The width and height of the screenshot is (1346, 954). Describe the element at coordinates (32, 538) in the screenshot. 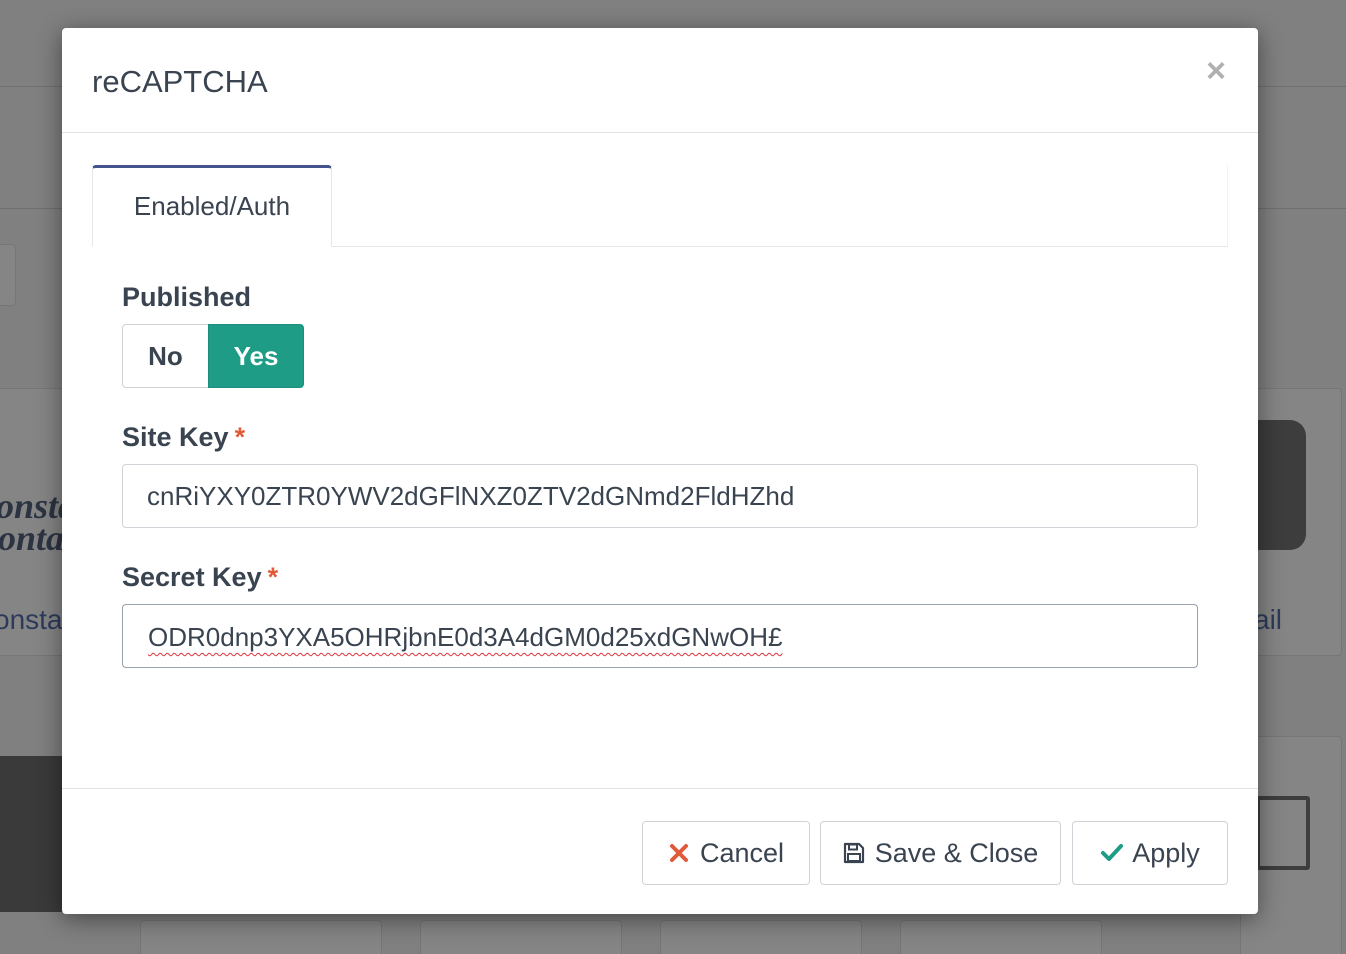

I see `backdrop-logo-text-2: onta` at that location.